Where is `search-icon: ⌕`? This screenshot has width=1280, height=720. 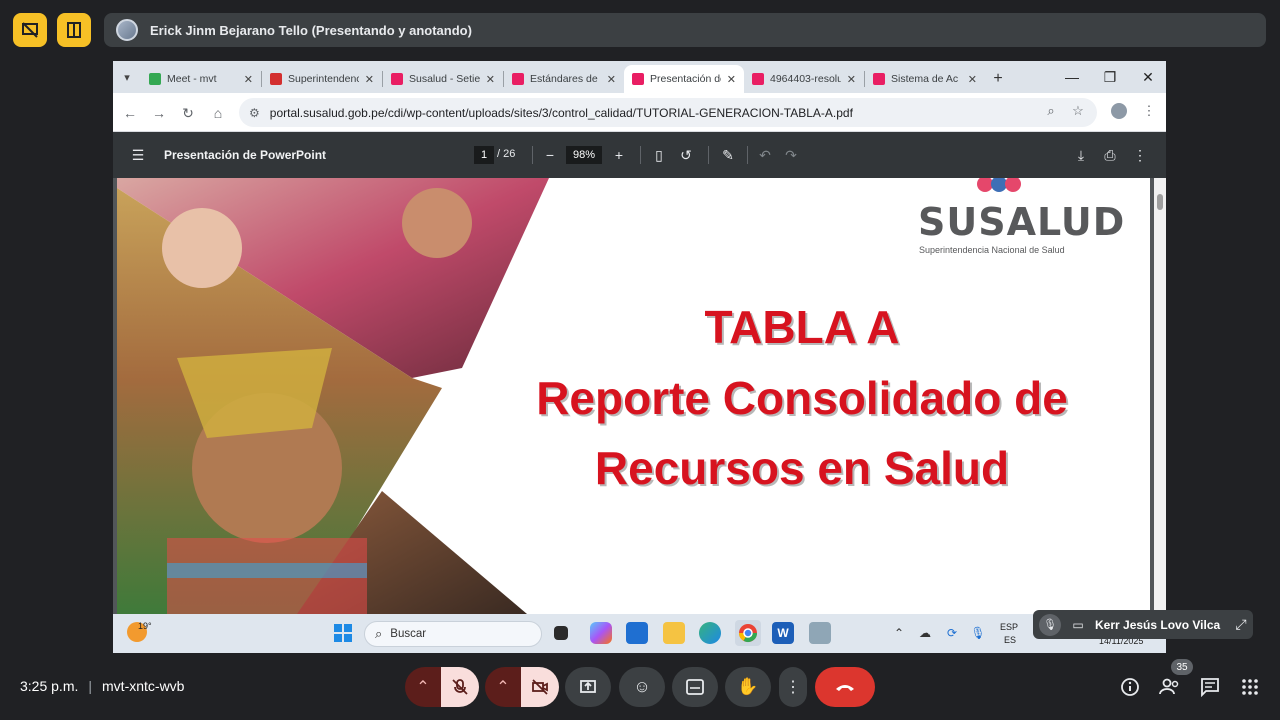
search-icon: ⌕ is located at coordinates (379, 633).